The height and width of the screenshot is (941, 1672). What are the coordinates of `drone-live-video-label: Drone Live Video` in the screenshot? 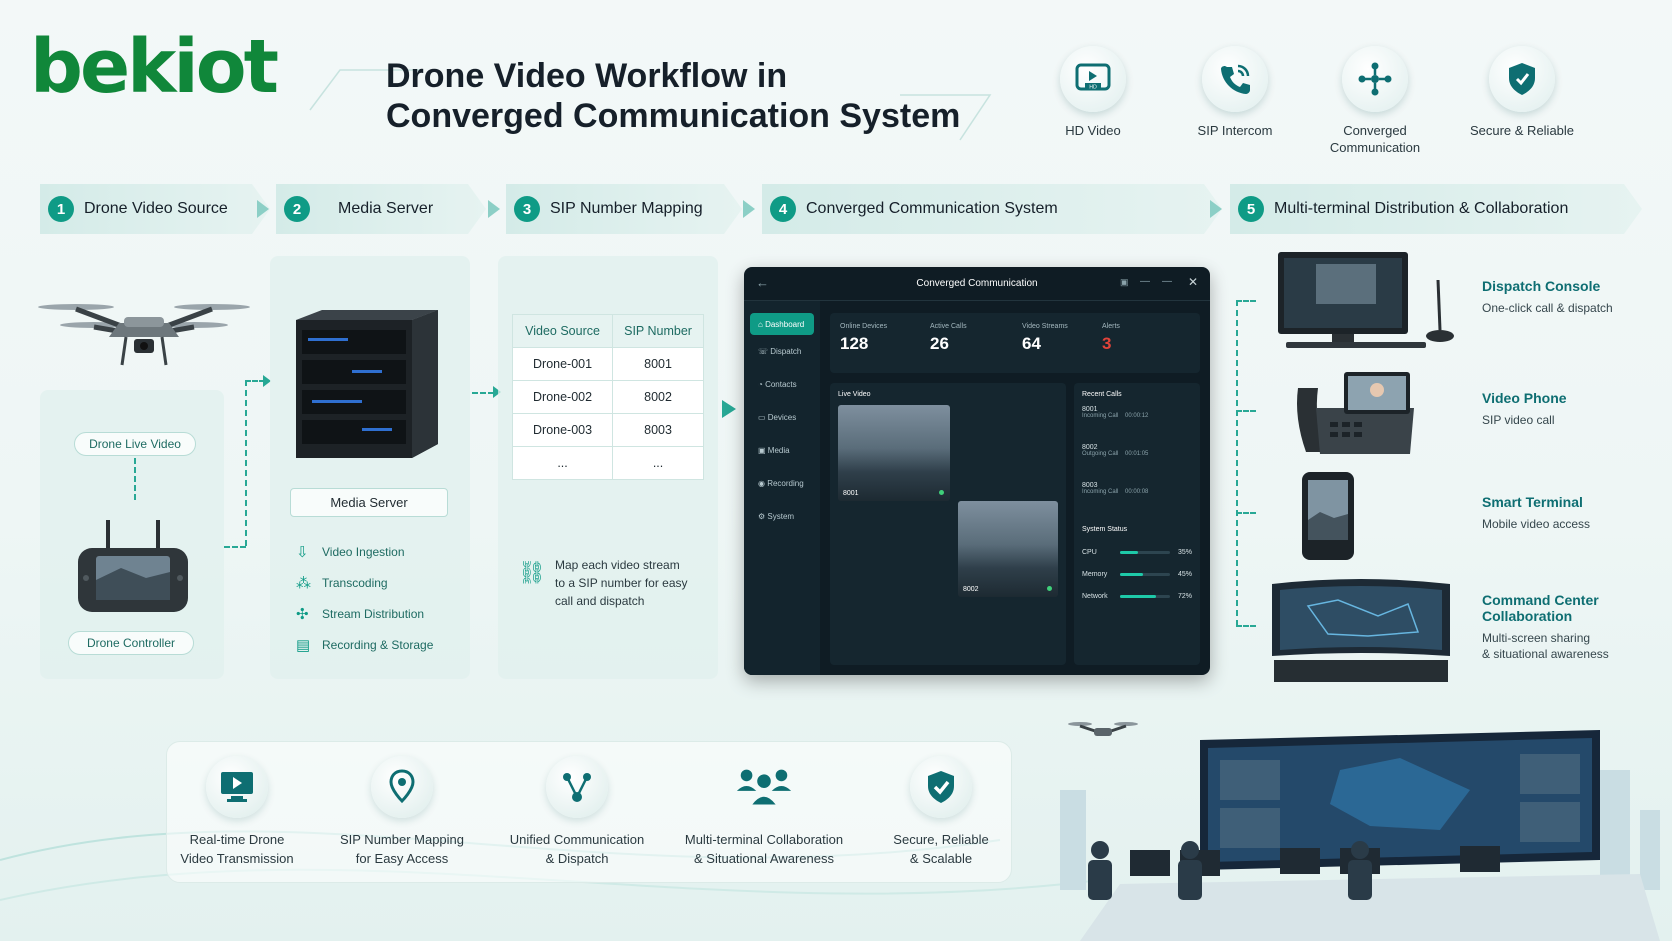 It's located at (135, 444).